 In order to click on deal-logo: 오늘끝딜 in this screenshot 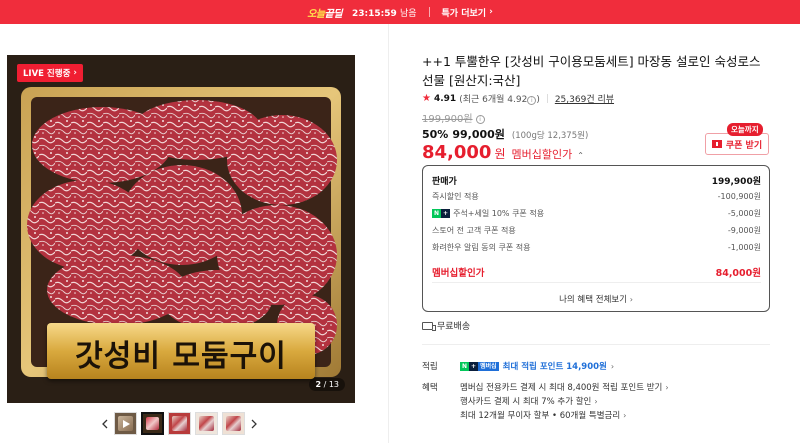, I will do `click(325, 14)`.